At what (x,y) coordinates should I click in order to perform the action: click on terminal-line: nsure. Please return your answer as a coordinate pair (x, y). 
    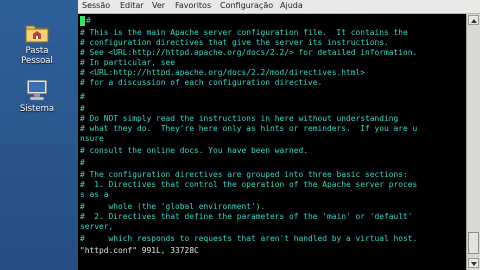
    Looking at the image, I should click on (92, 138).